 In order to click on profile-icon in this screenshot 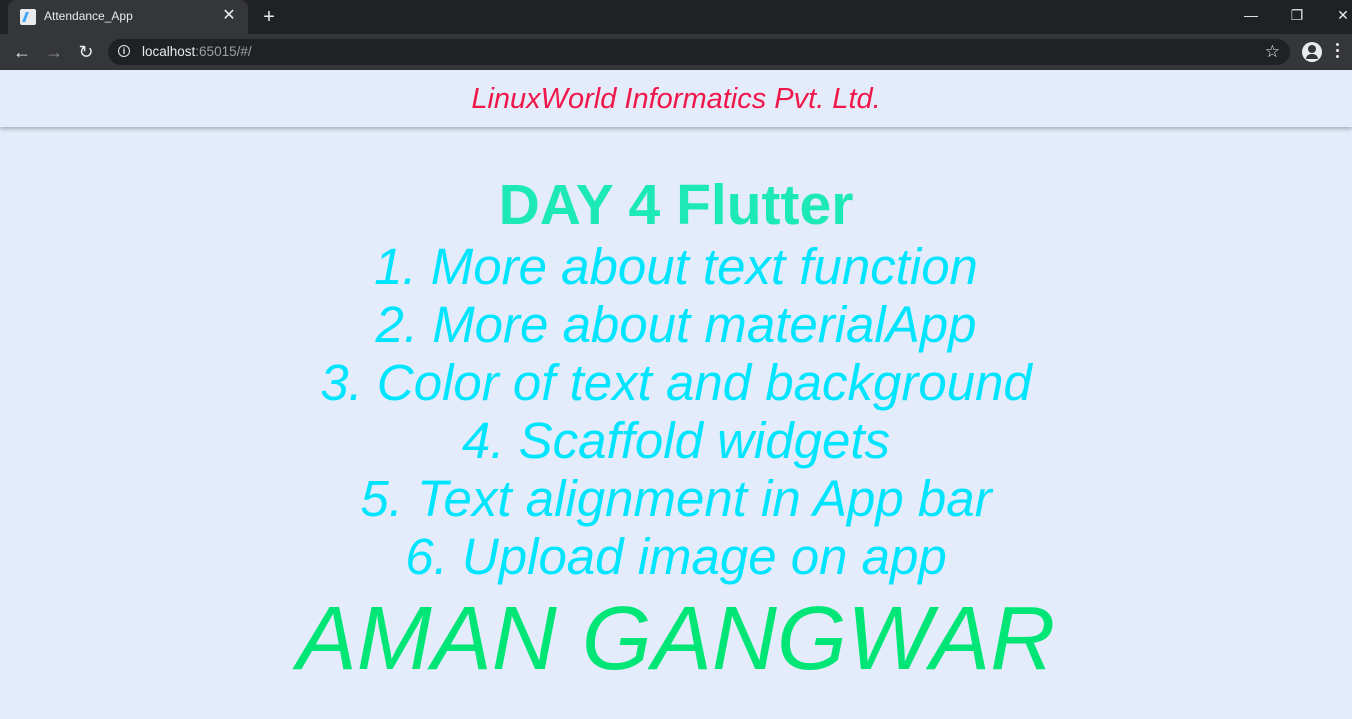, I will do `click(1312, 52)`.